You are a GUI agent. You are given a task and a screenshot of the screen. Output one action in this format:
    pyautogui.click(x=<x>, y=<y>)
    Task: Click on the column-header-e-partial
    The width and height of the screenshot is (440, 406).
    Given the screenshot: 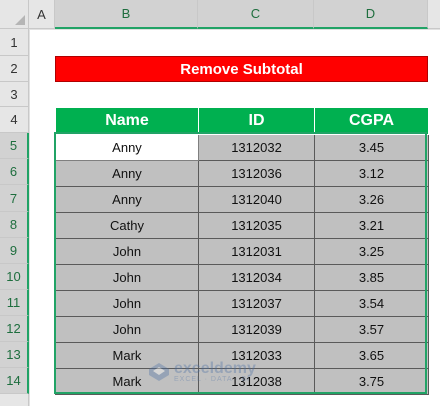 What is the action you would take?
    pyautogui.click(x=434, y=14)
    